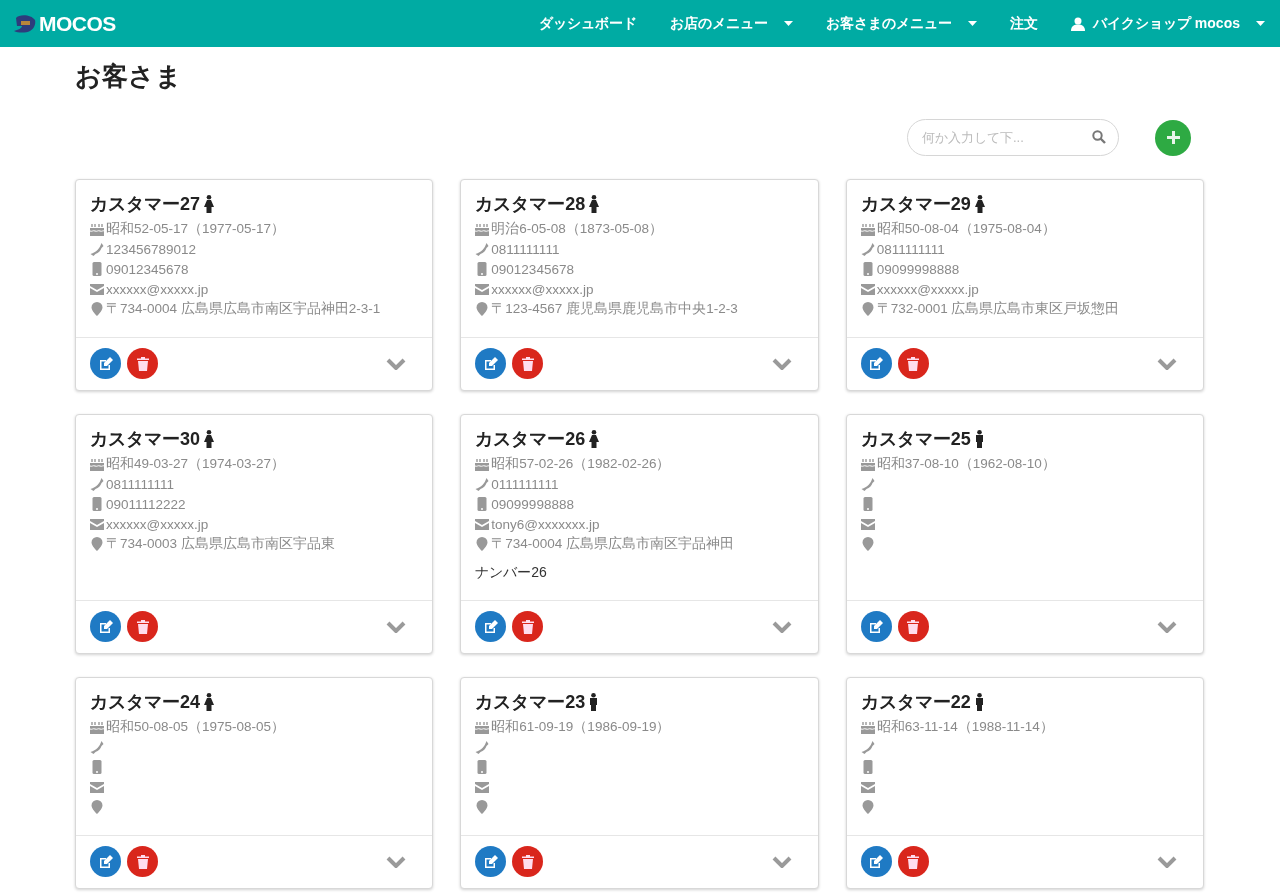 Image resolution: width=1280 pixels, height=895 pixels. Describe the element at coordinates (511, 573) in the screenshot. I see `customer-note: ナンバー26` at that location.